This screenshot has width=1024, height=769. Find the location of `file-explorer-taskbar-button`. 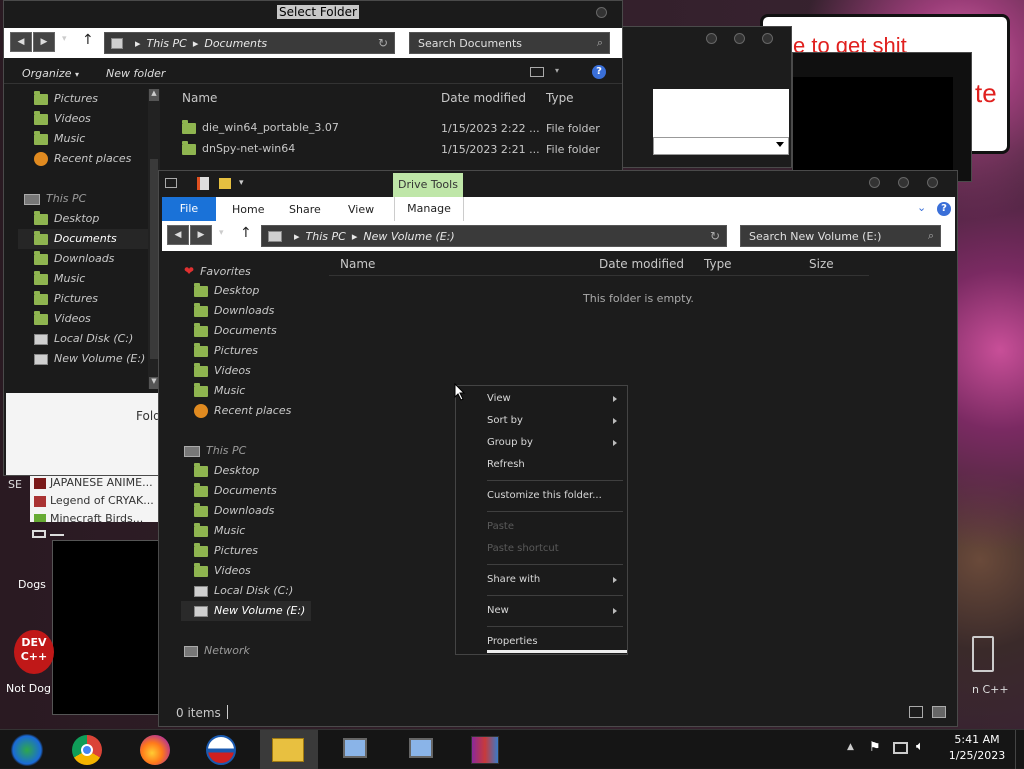

file-explorer-taskbar-button is located at coordinates (289, 749).